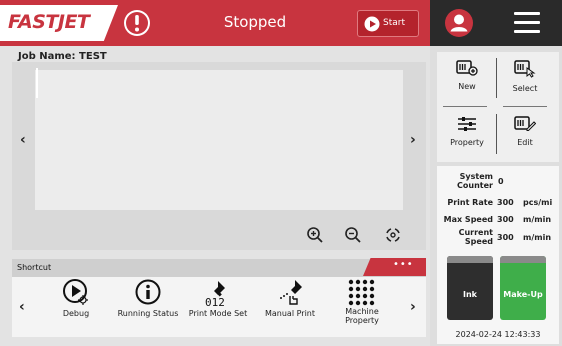  I want to click on shortcut-print-mode-set: 012 Print Mode Set, so click(218, 298).